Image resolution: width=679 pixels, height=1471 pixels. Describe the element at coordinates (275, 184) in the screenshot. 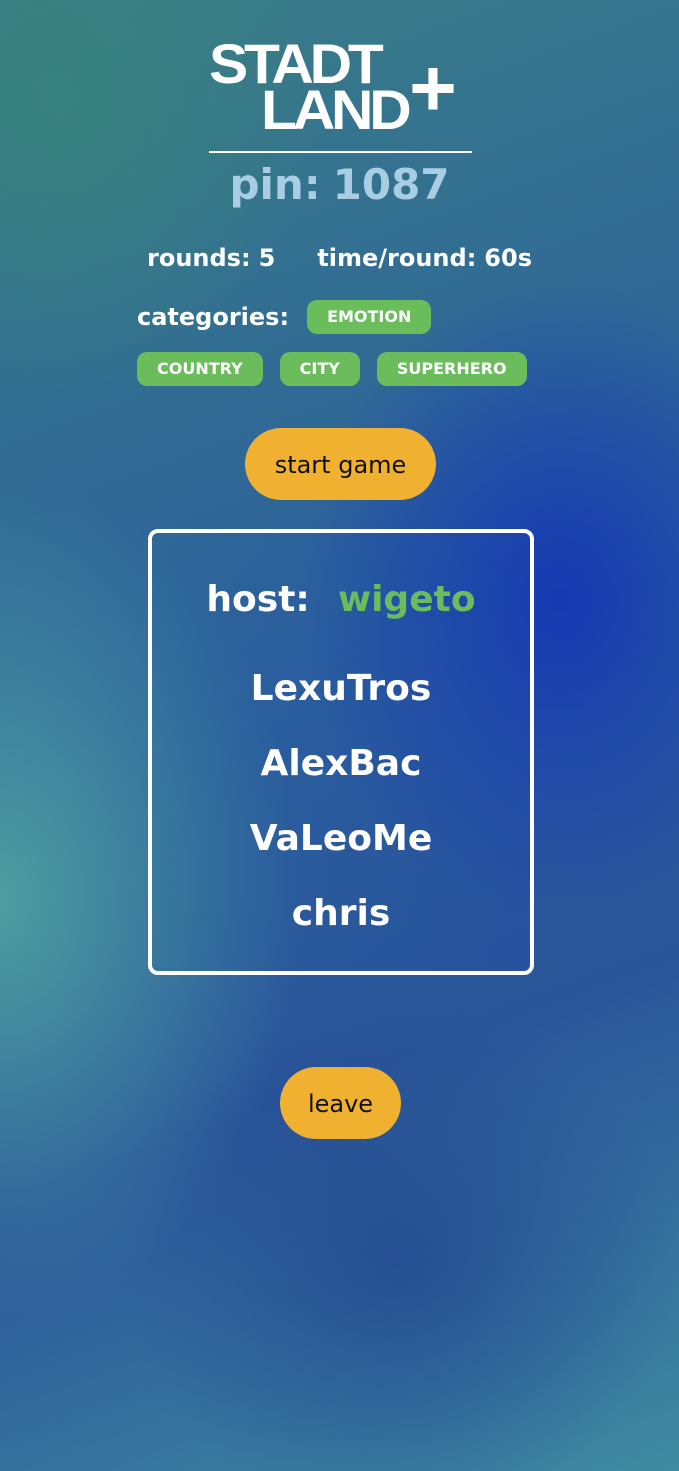

I see `pin-label: pin:` at that location.